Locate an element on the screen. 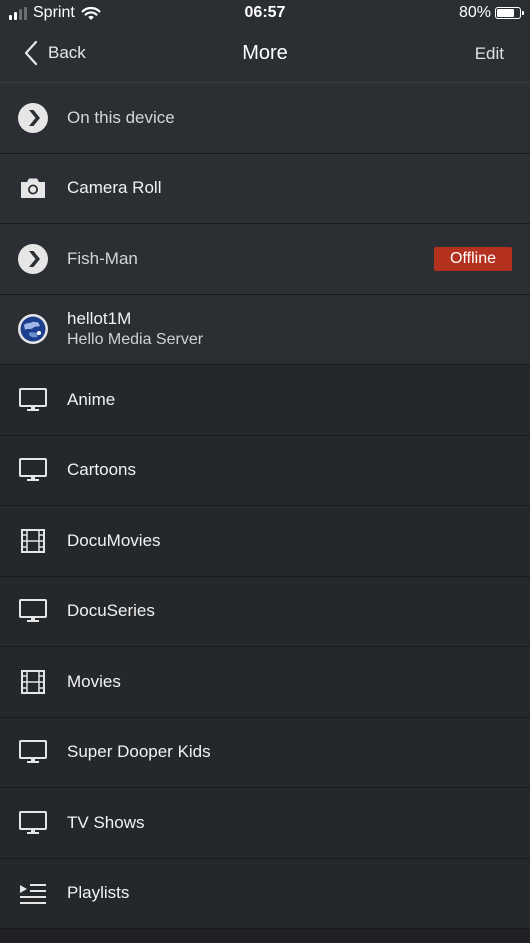 Image resolution: width=530 pixels, height=943 pixels. playlist-icon is located at coordinates (33, 893).